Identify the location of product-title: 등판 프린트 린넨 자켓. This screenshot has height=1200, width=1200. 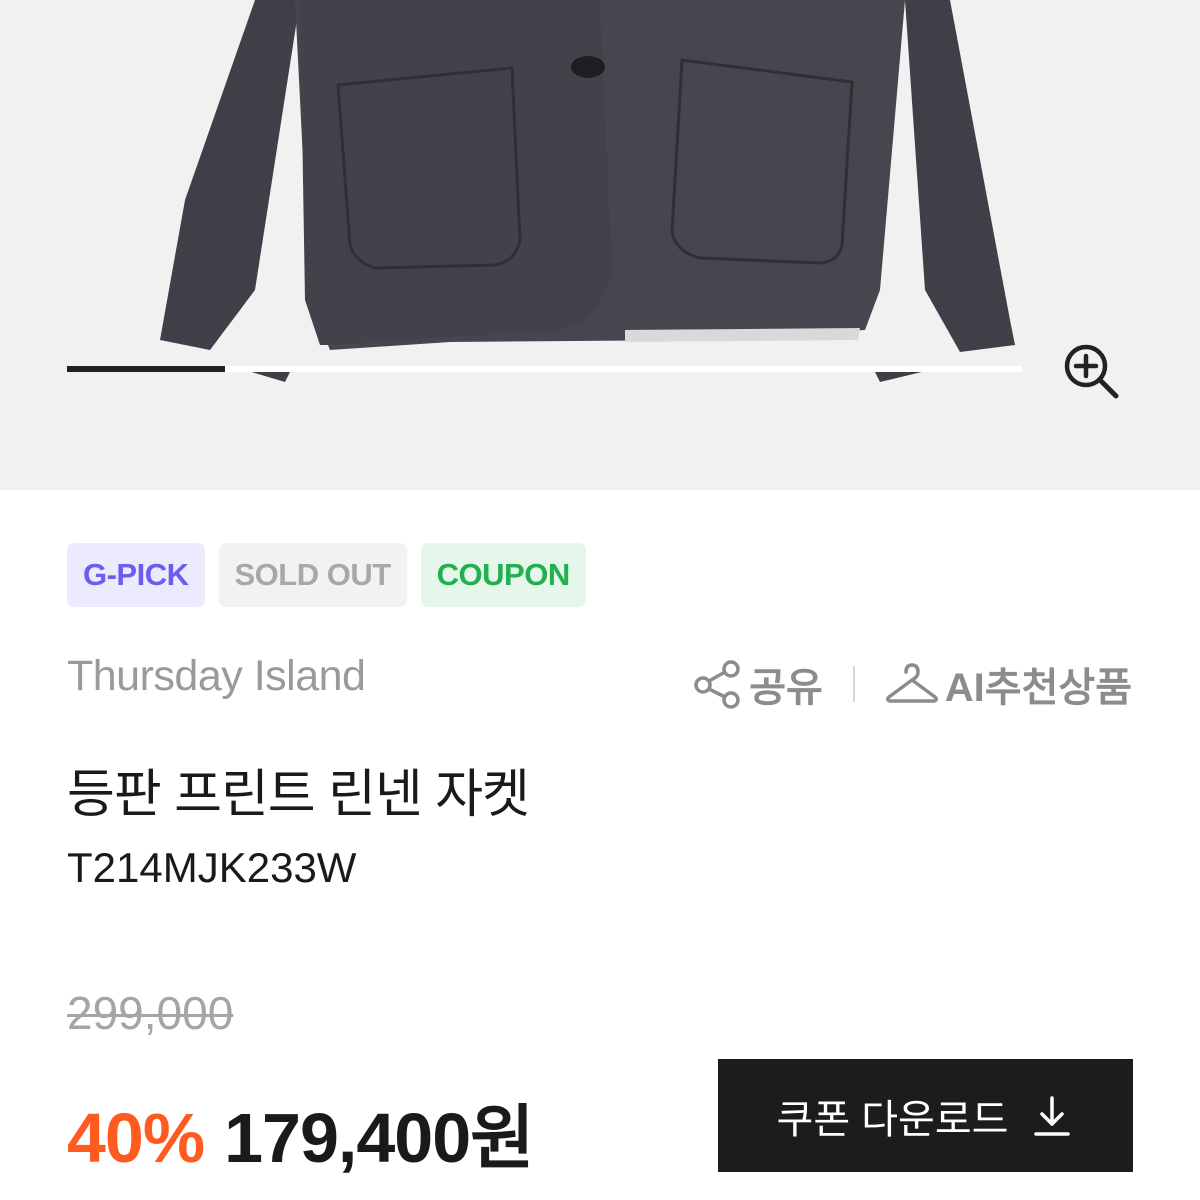
(298, 795).